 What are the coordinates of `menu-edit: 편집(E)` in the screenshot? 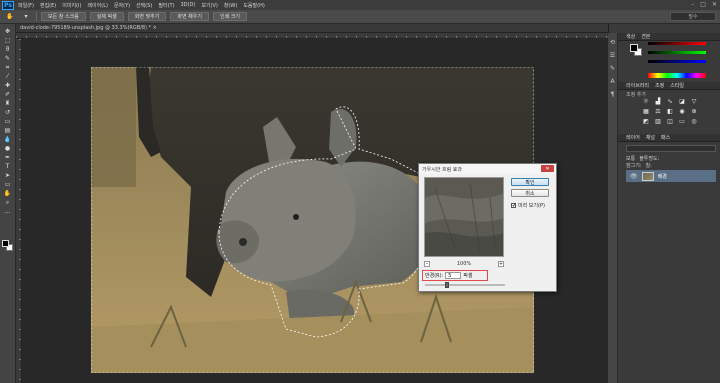 It's located at (48, 5).